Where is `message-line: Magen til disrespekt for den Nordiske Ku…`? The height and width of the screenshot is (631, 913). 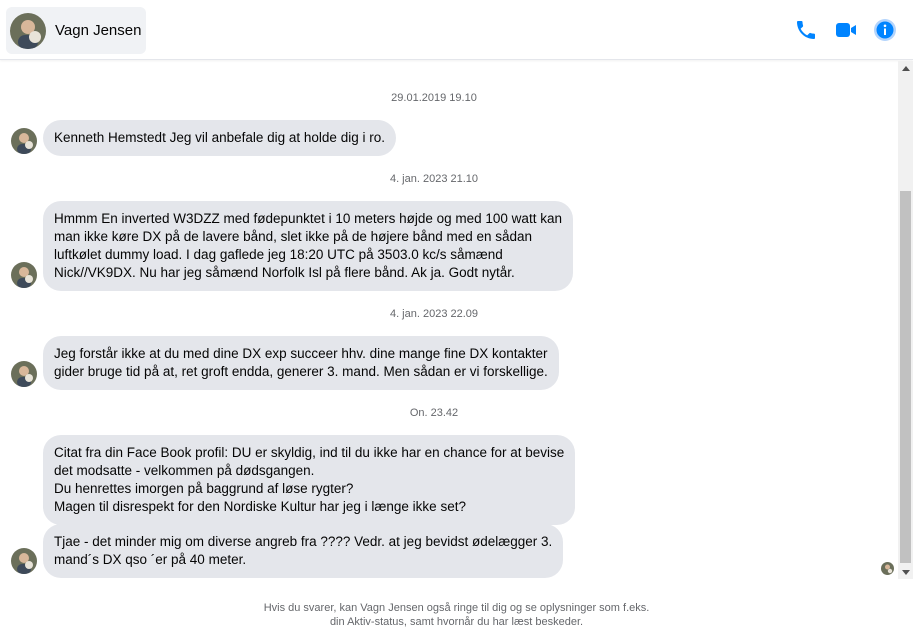
message-line: Magen til disrespekt for den Nordiske Ku… is located at coordinates (260, 506).